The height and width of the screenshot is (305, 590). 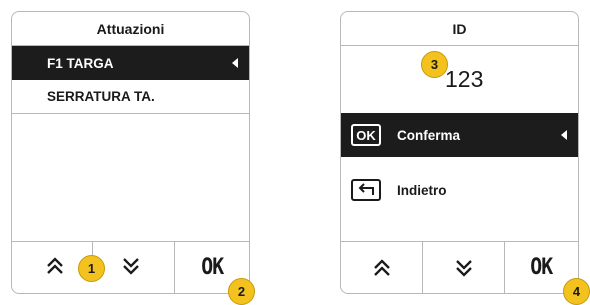 I want to click on menu-item-label: F1 TARGA, so click(x=80, y=63).